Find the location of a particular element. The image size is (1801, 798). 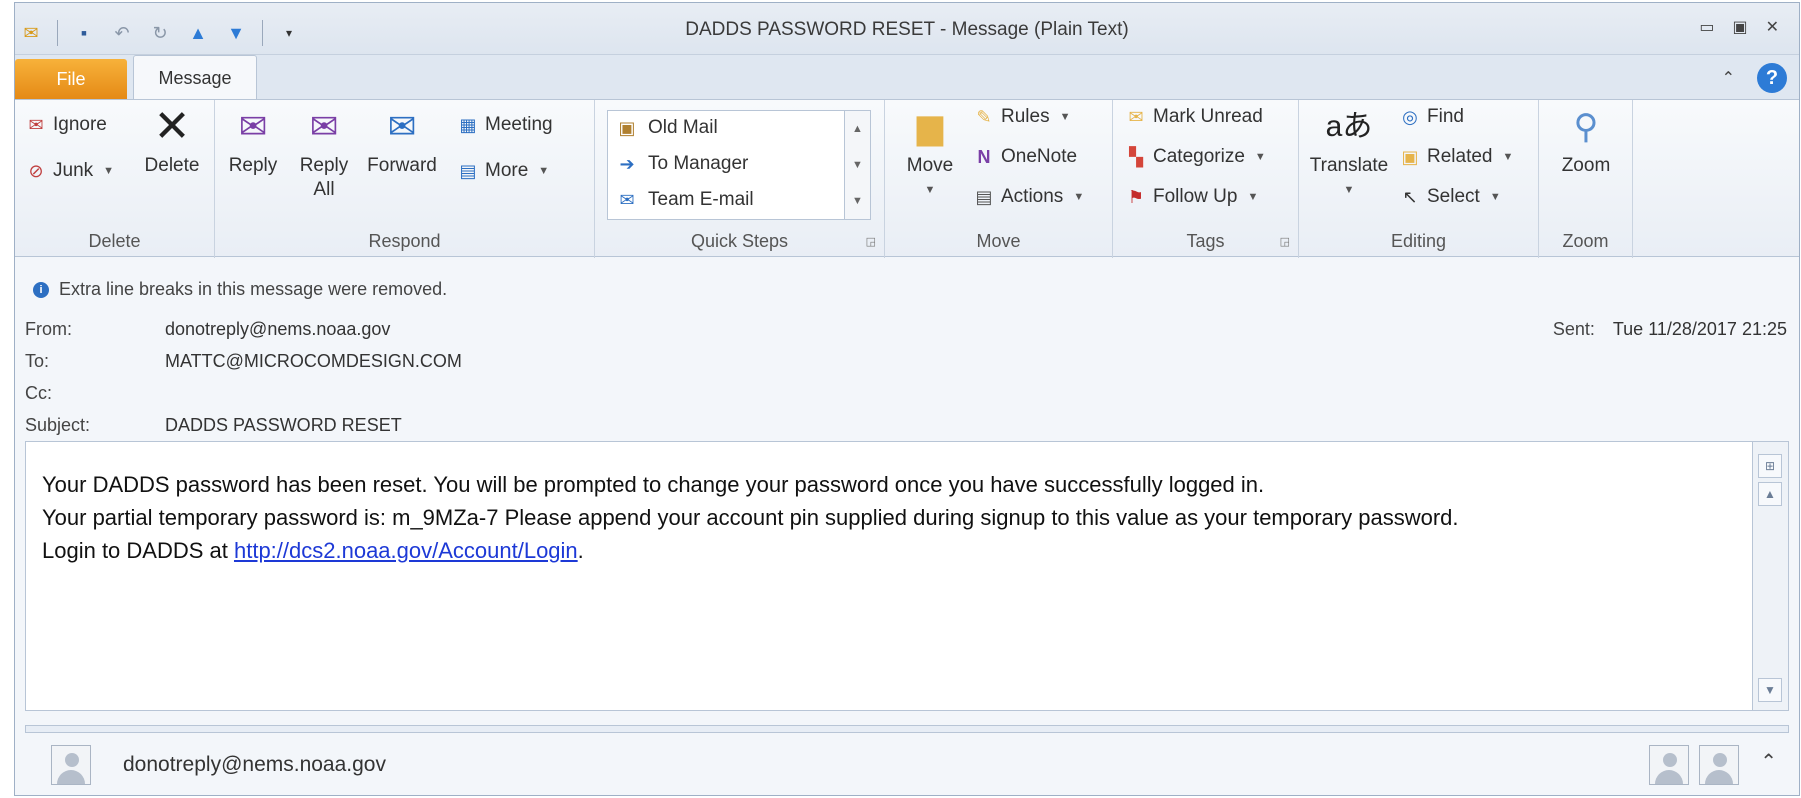

find-button: ◎ Find is located at coordinates (1431, 117).